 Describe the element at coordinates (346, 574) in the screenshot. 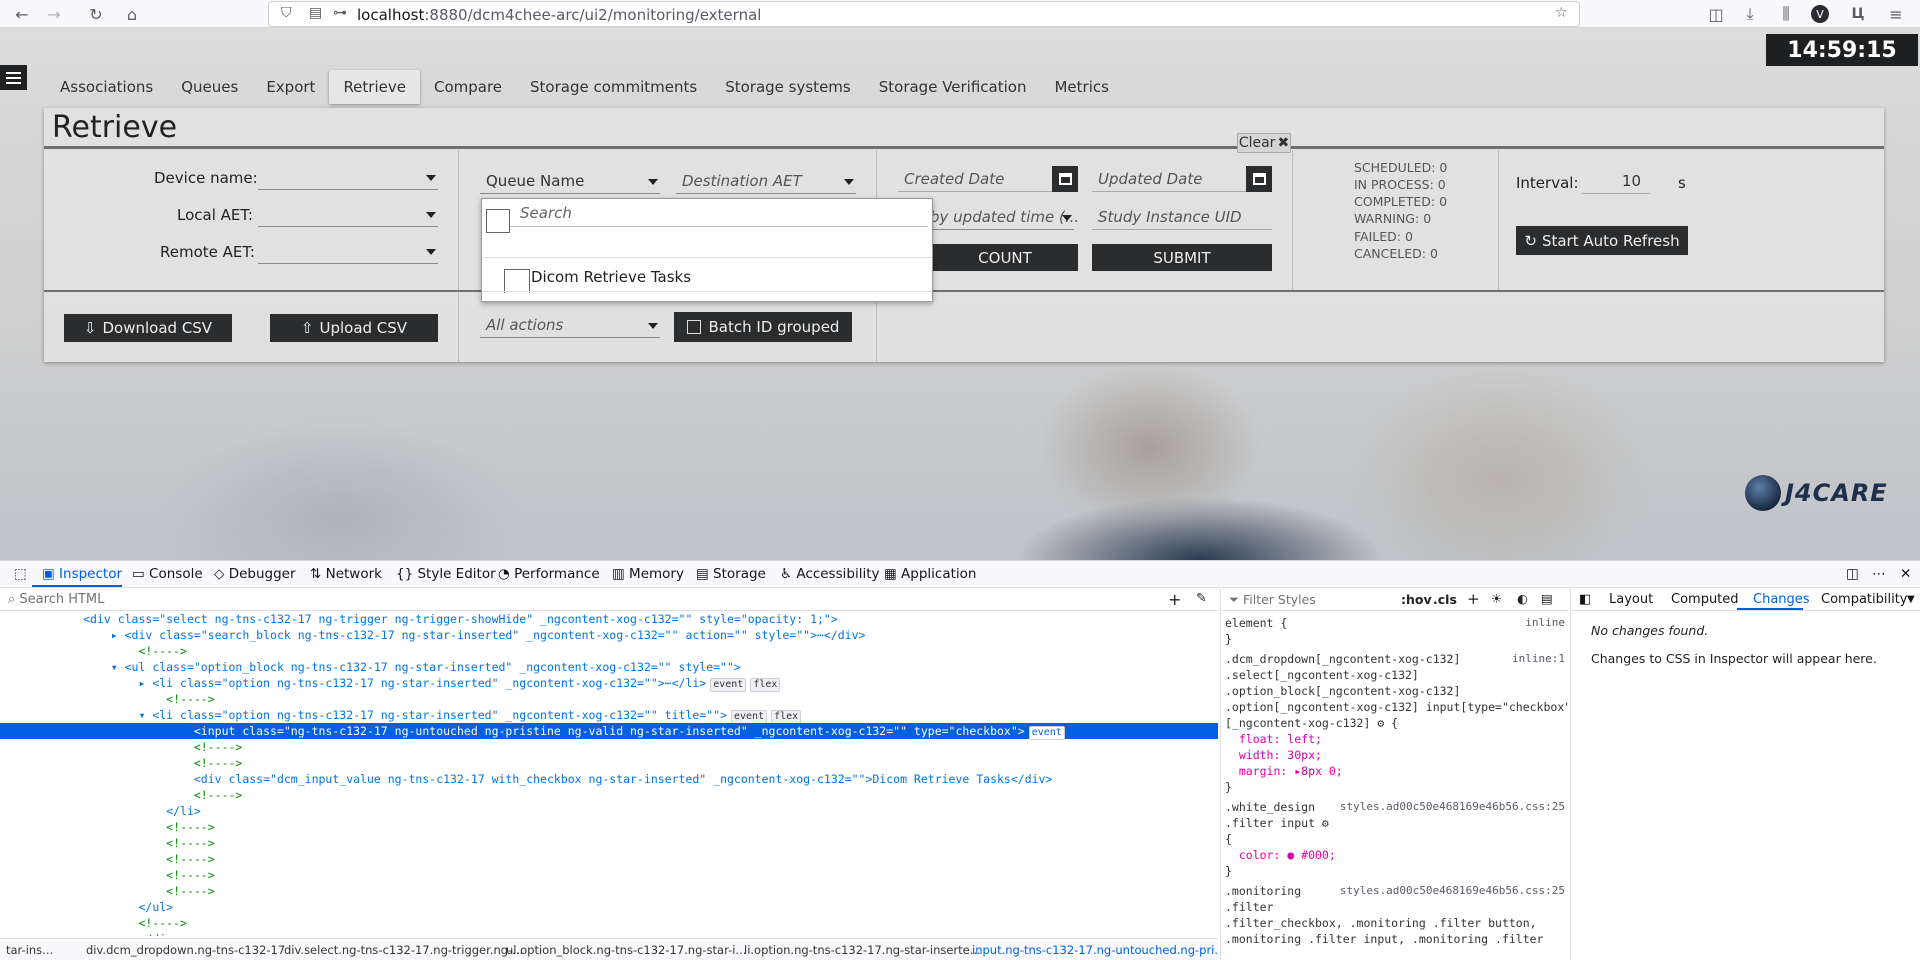

I see `tab-network: ⇅ Network` at that location.